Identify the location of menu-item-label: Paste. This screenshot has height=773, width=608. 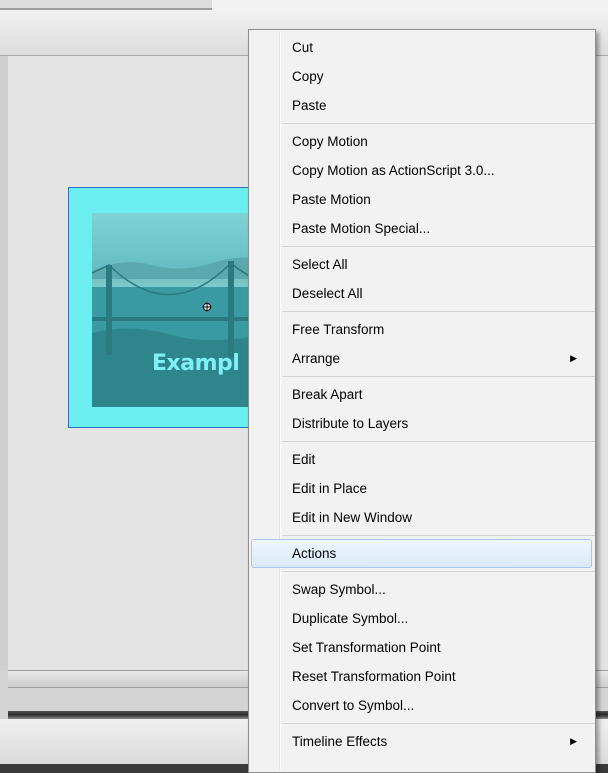
(309, 105).